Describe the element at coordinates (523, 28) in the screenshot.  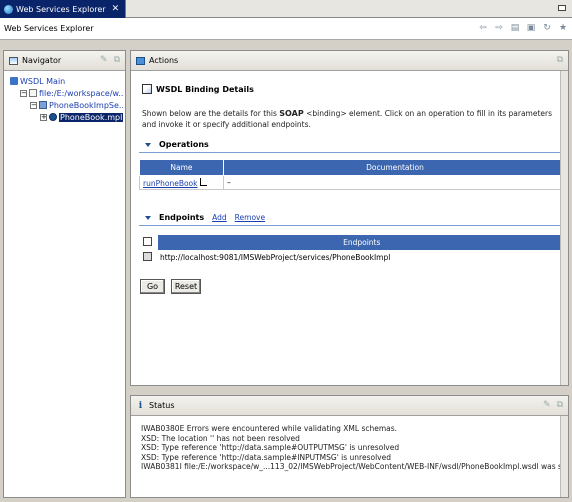
I see `title-toolbar: ⇦ ⇨ ▤ ▣ ↻ ★` at that location.